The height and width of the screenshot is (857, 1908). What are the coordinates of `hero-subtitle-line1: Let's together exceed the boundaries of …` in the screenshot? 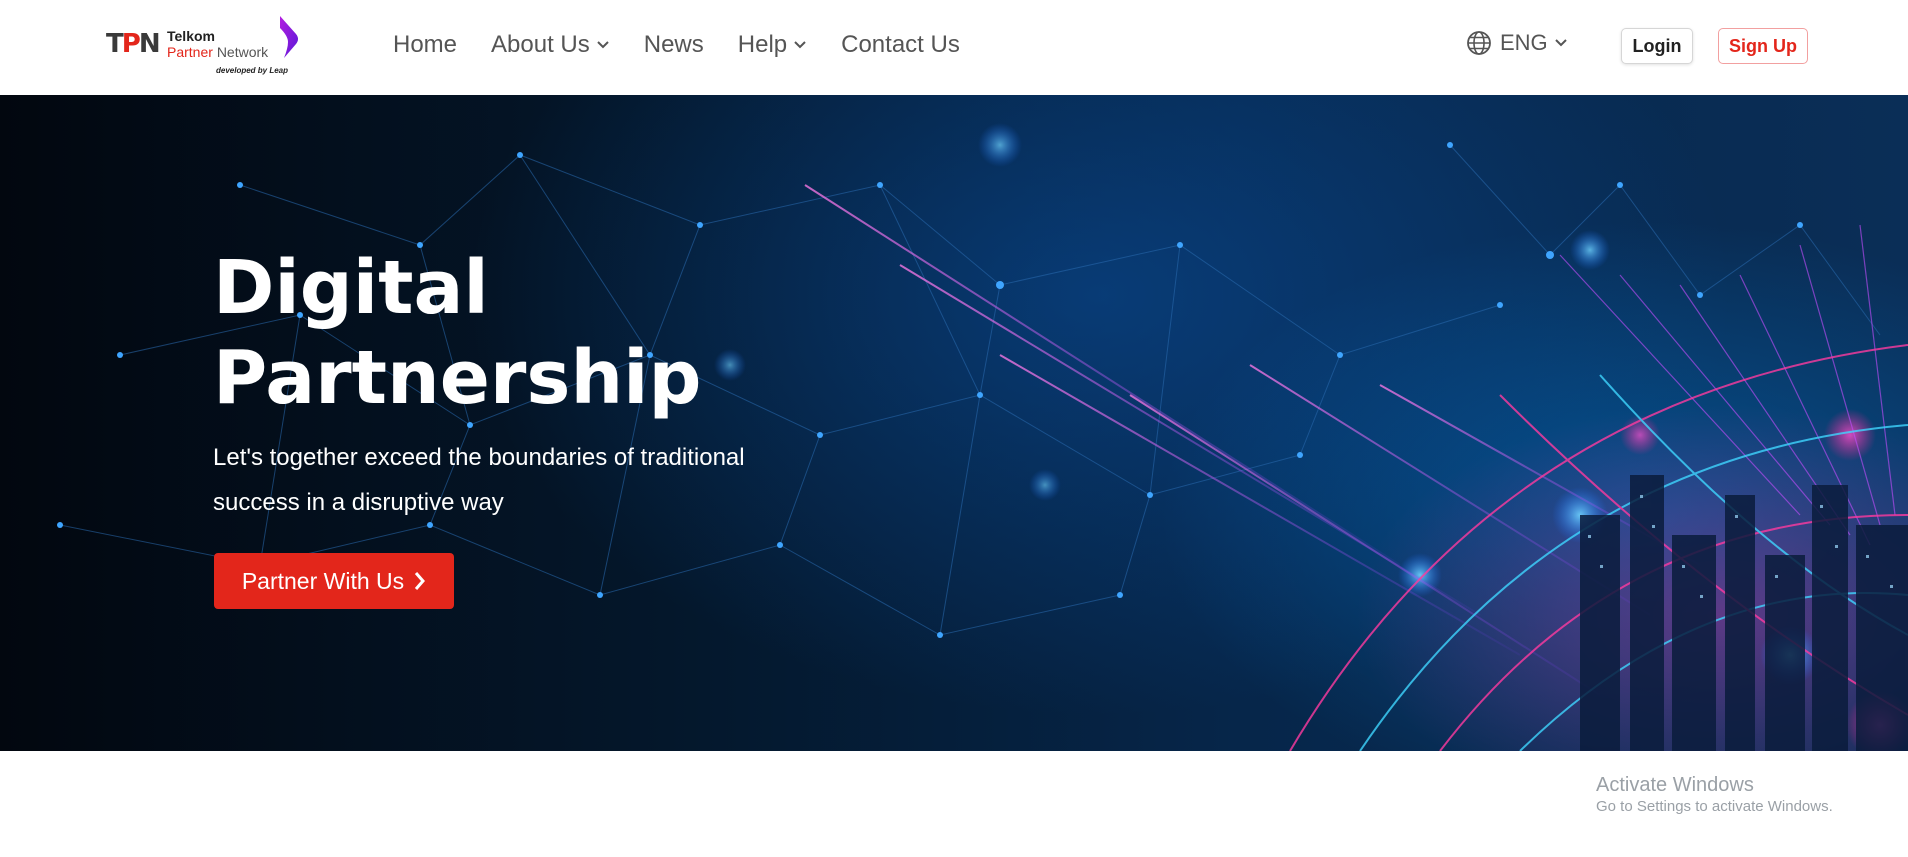 It's located at (479, 457).